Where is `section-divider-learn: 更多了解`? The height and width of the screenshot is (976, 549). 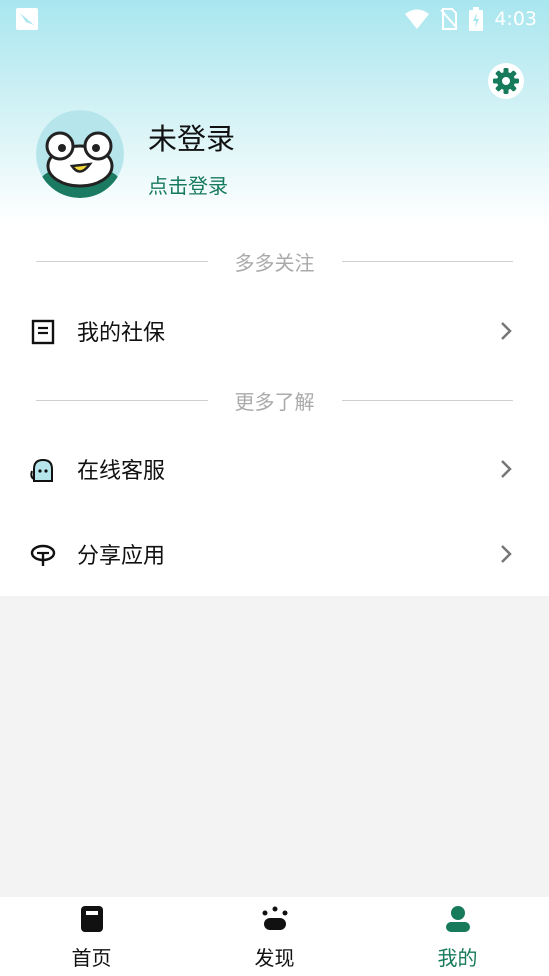 section-divider-learn: 更多了解 is located at coordinates (274, 400).